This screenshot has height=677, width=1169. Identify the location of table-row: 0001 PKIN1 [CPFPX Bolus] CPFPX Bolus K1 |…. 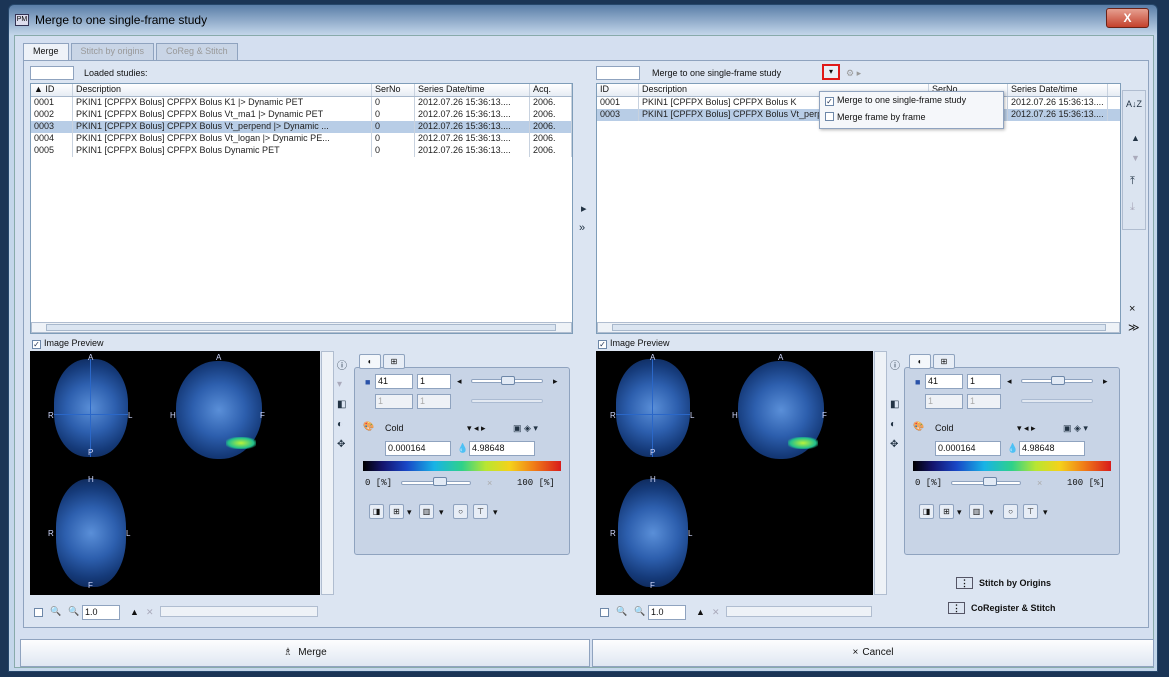
(301, 103).